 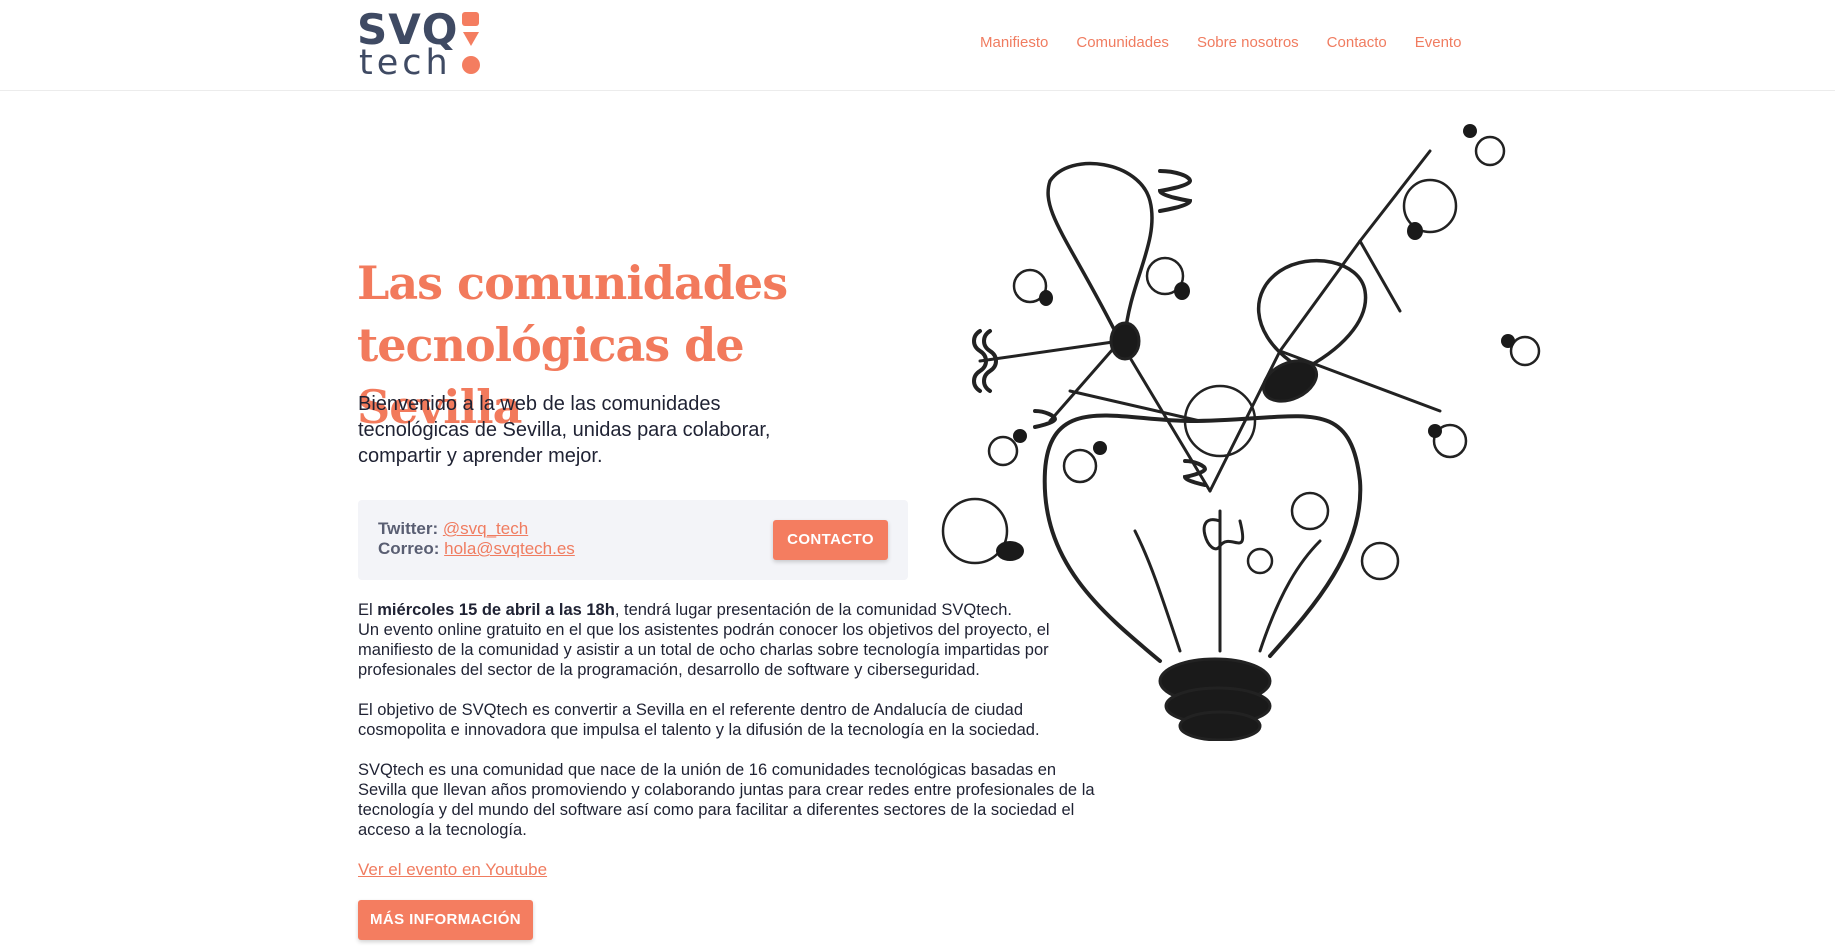 I want to click on twitter-link: @svq_tech, so click(x=485, y=528).